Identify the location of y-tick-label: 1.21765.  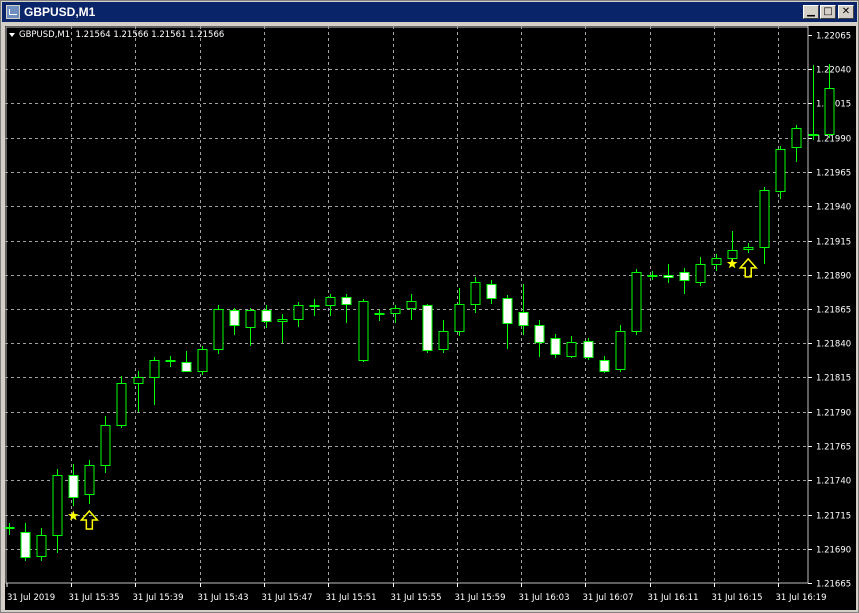
(833, 448).